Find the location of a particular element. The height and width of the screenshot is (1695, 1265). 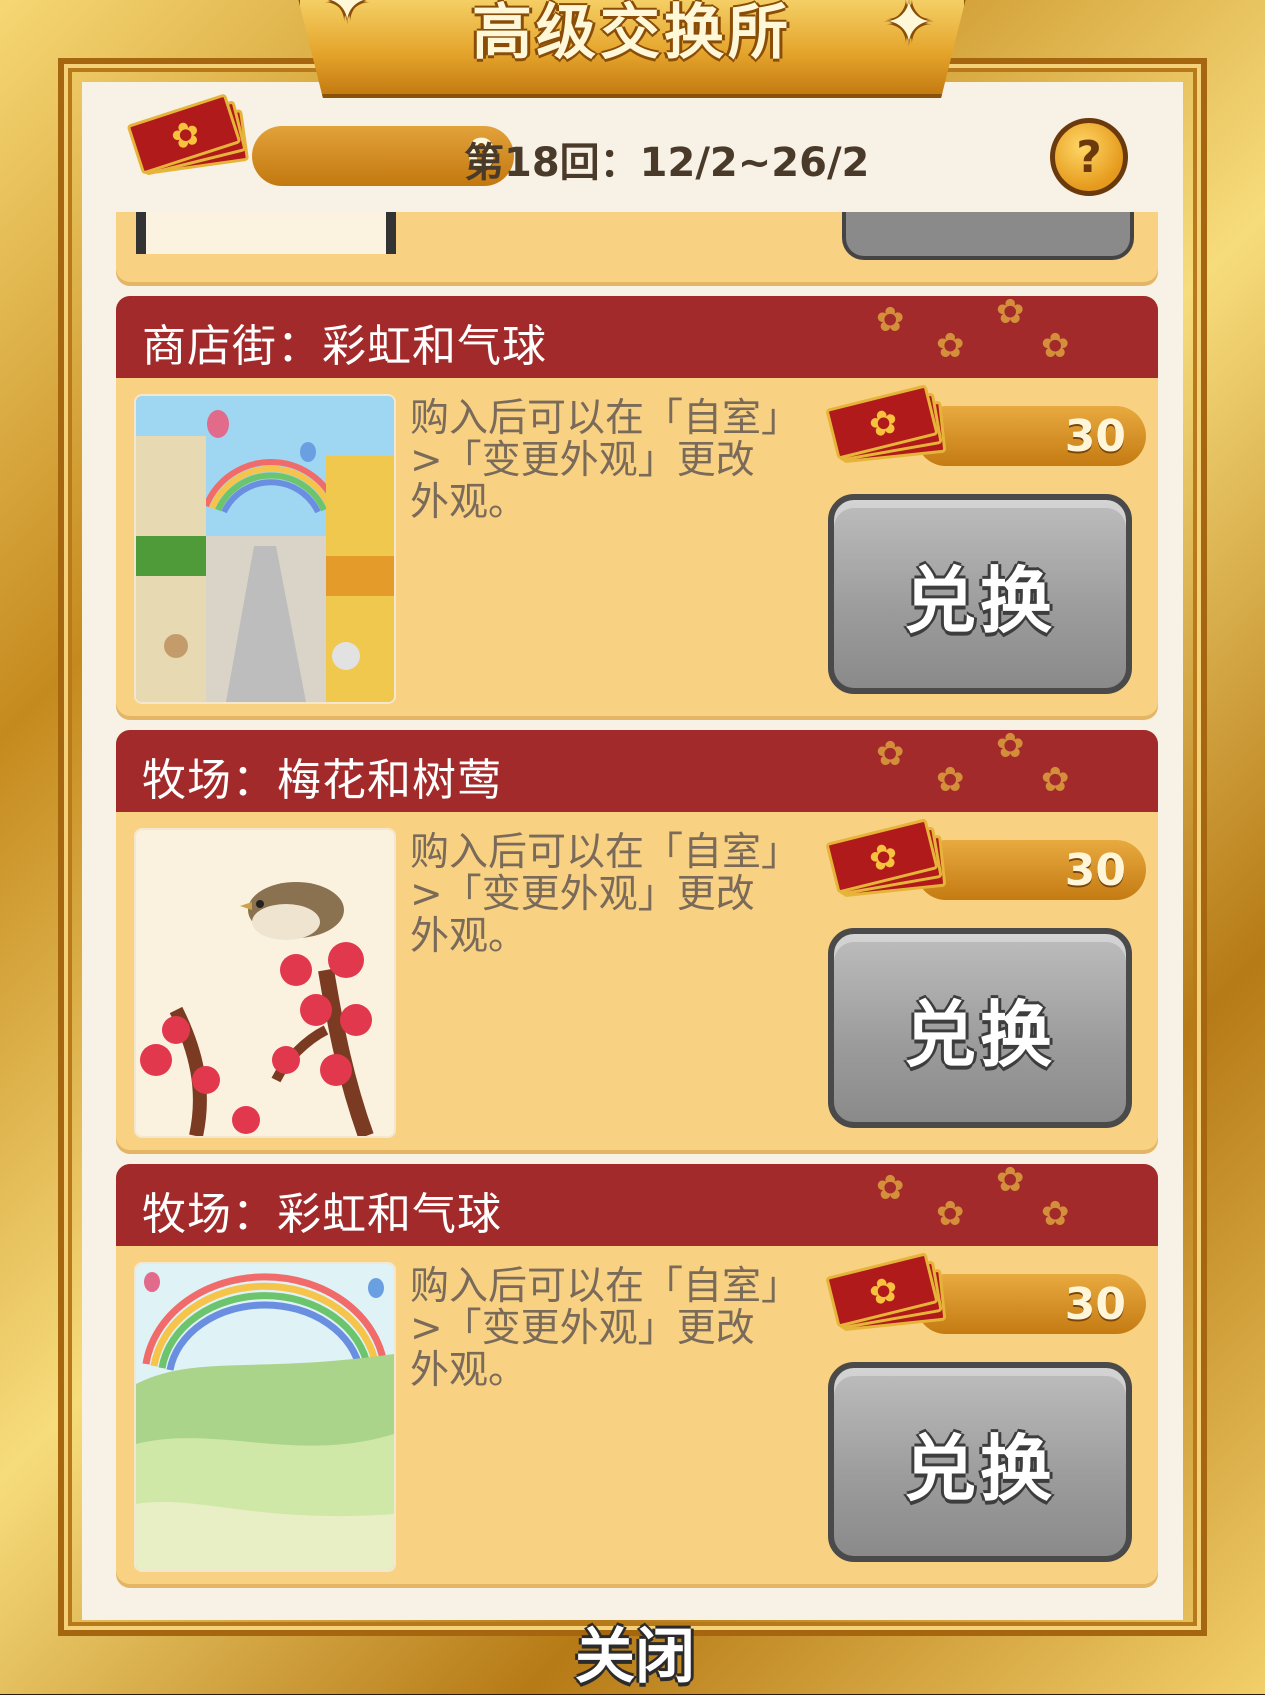

dialog-title-banner: 高级交换所 ✦ ✦ is located at coordinates (632, 49).